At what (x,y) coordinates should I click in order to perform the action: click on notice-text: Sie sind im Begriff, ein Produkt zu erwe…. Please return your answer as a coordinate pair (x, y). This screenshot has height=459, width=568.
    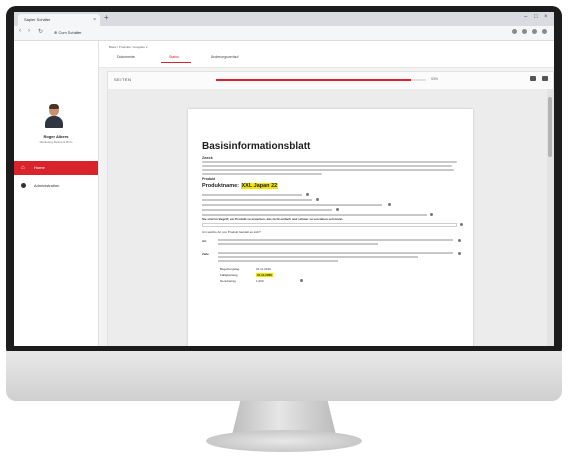
    Looking at the image, I should click on (273, 219).